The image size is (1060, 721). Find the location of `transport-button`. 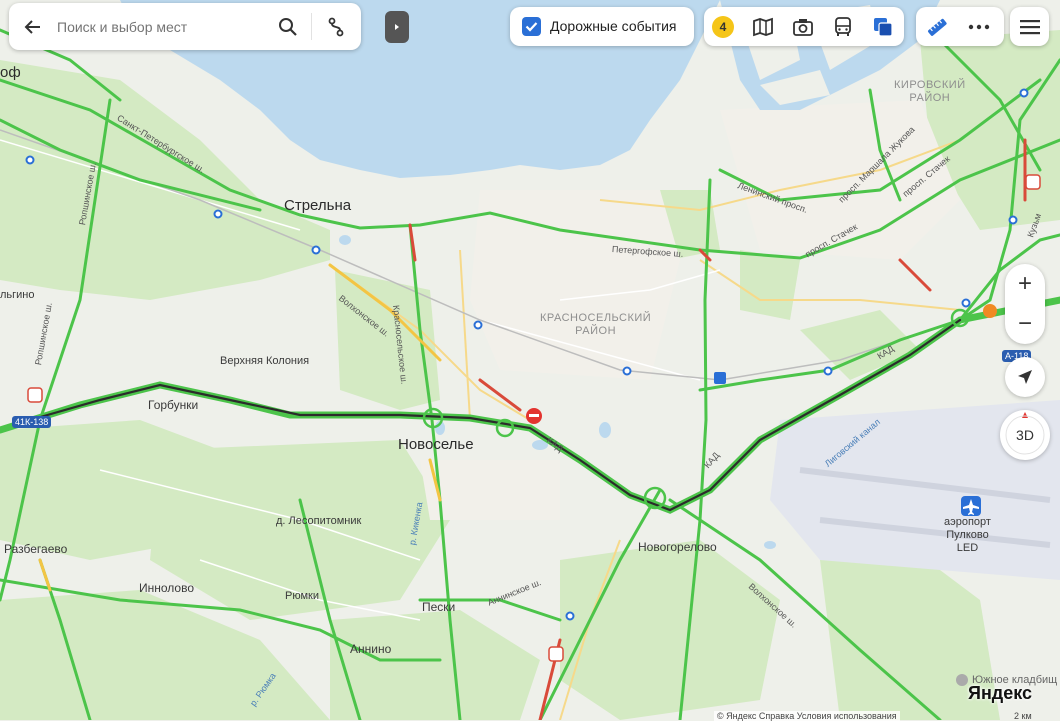

transport-button is located at coordinates (843, 27).